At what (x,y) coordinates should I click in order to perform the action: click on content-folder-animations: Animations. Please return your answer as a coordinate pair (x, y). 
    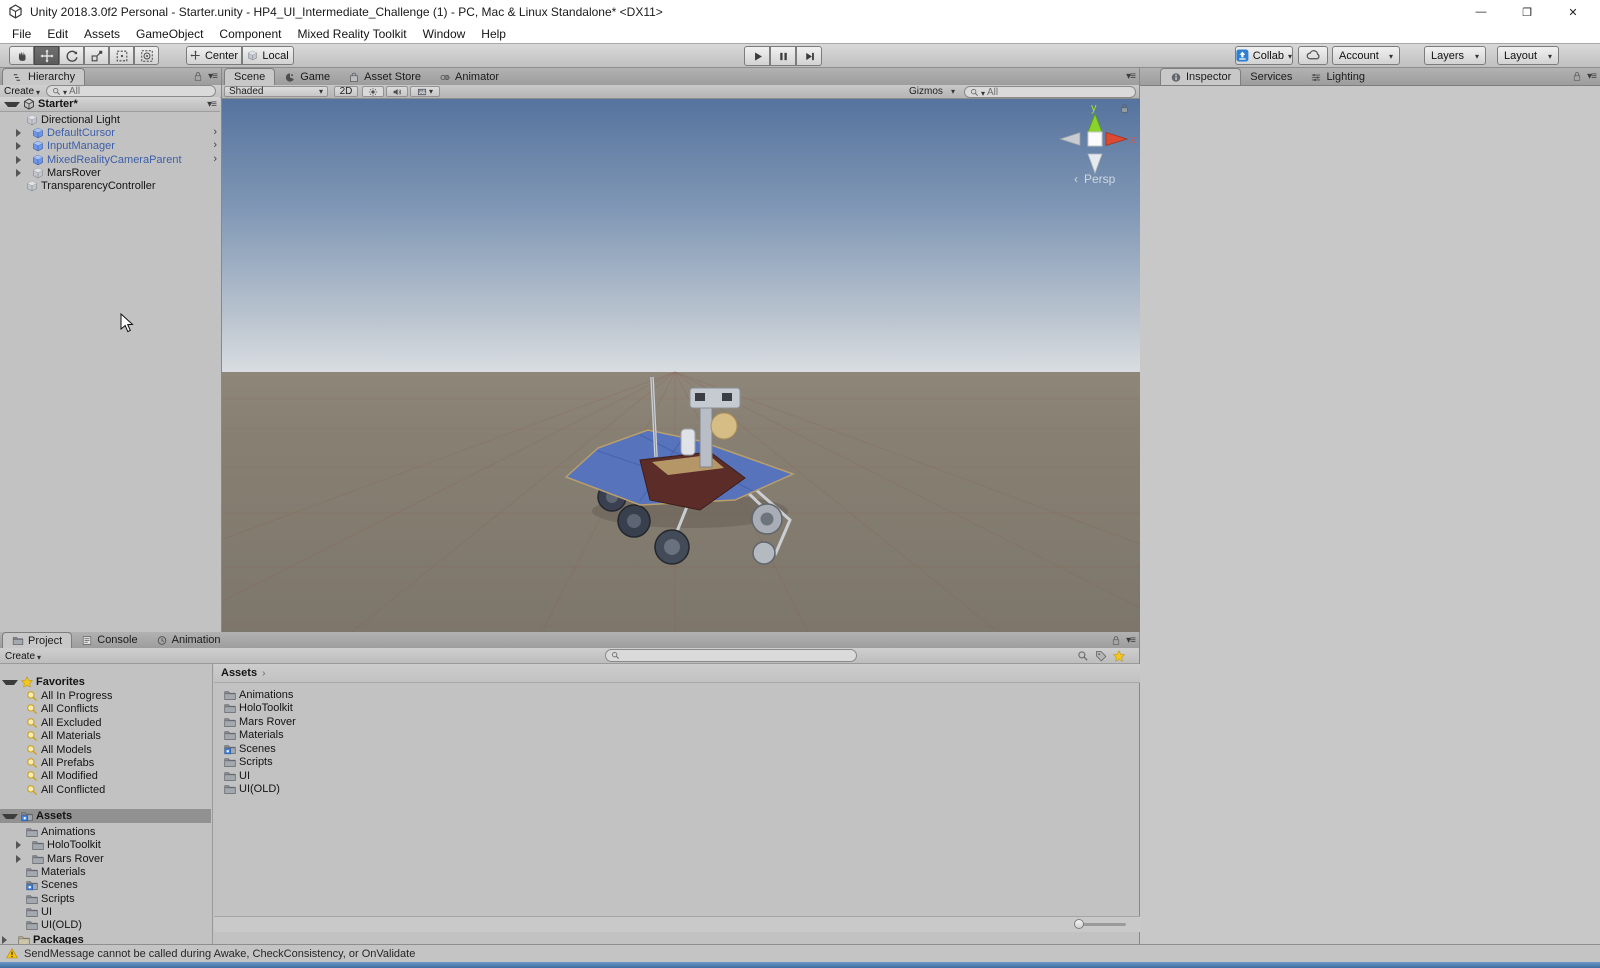
    Looking at the image, I should click on (676, 694).